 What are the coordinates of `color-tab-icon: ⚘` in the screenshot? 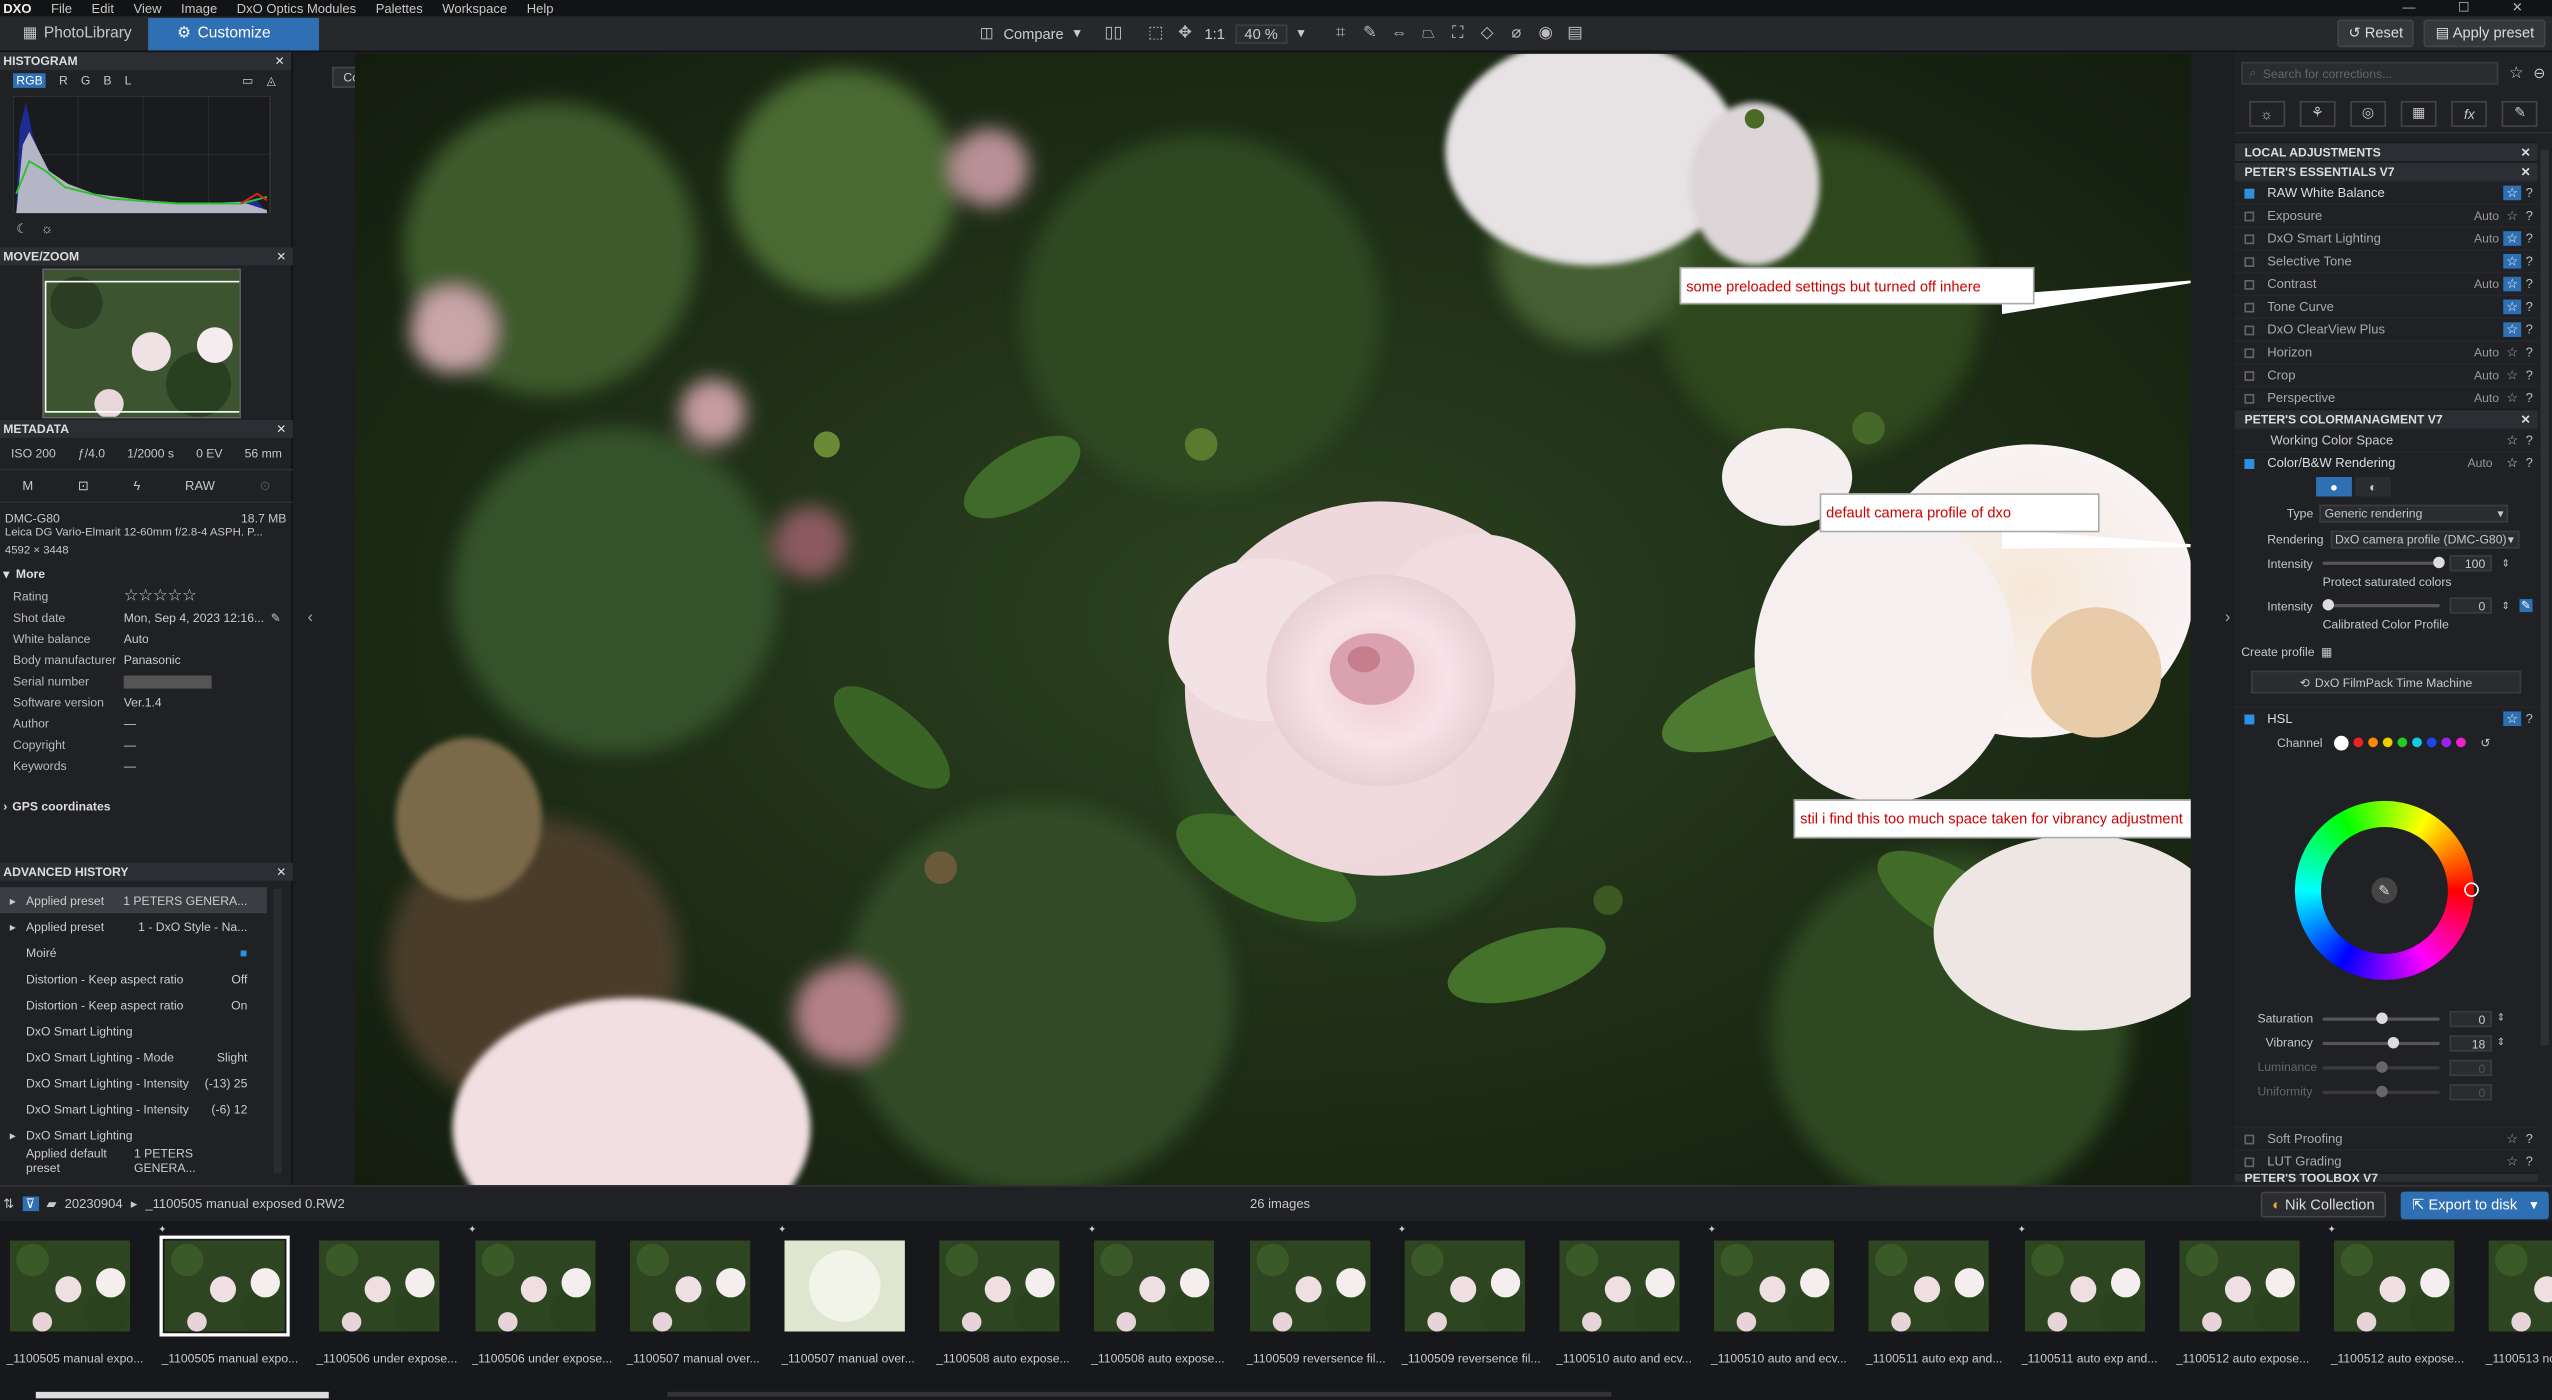 It's located at (2317, 113).